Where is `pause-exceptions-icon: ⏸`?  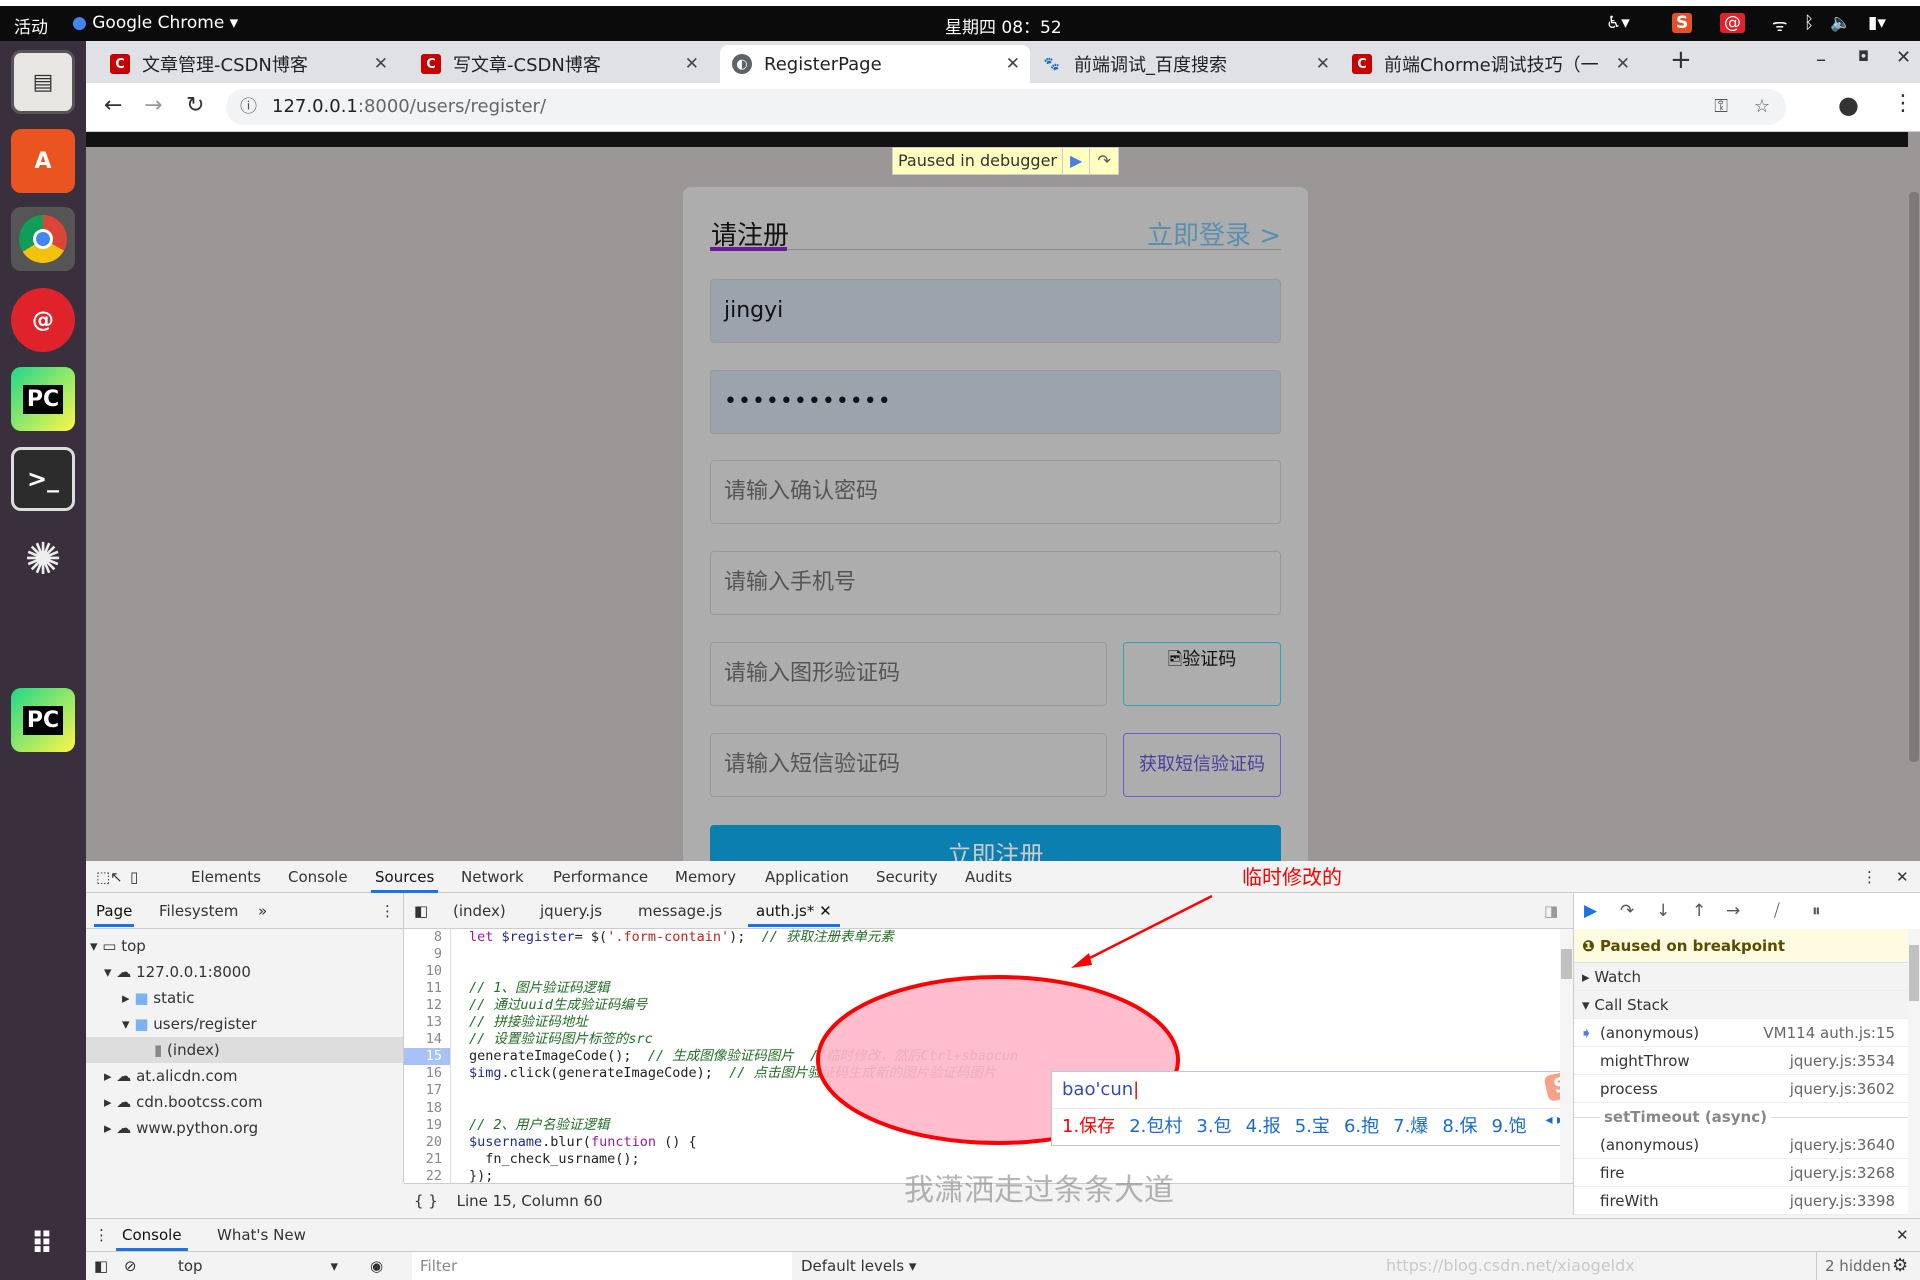
pause-exceptions-icon: ⏸ is located at coordinates (1816, 911).